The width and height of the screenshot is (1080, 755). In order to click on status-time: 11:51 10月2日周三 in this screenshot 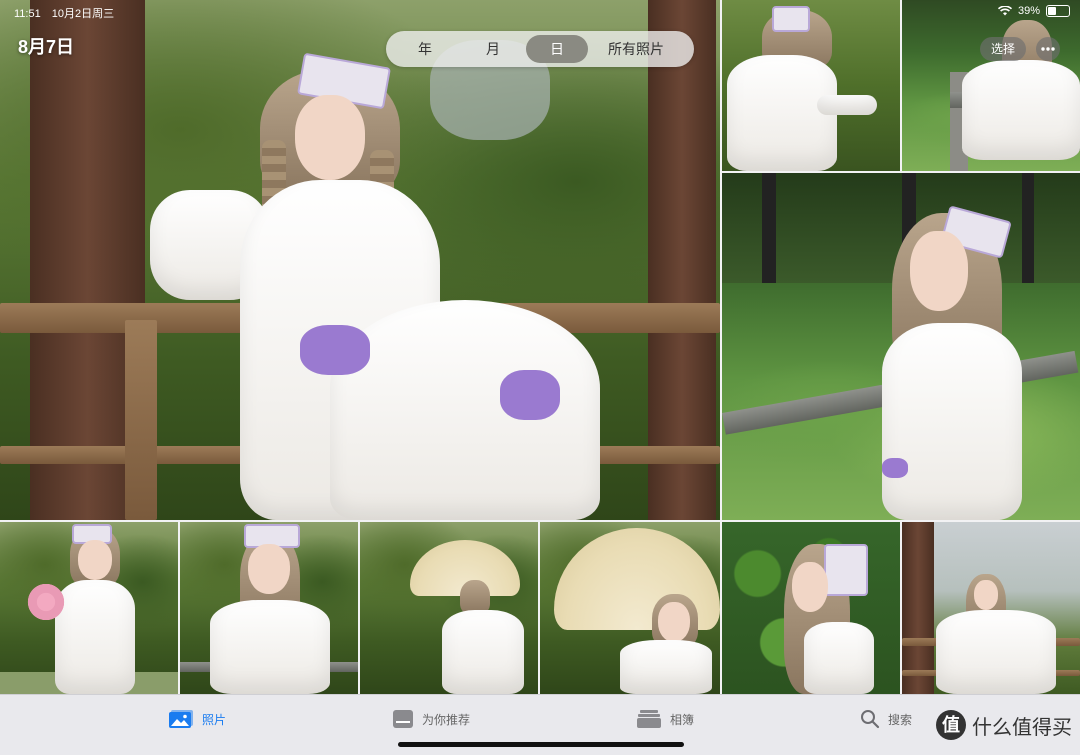, I will do `click(64, 13)`.